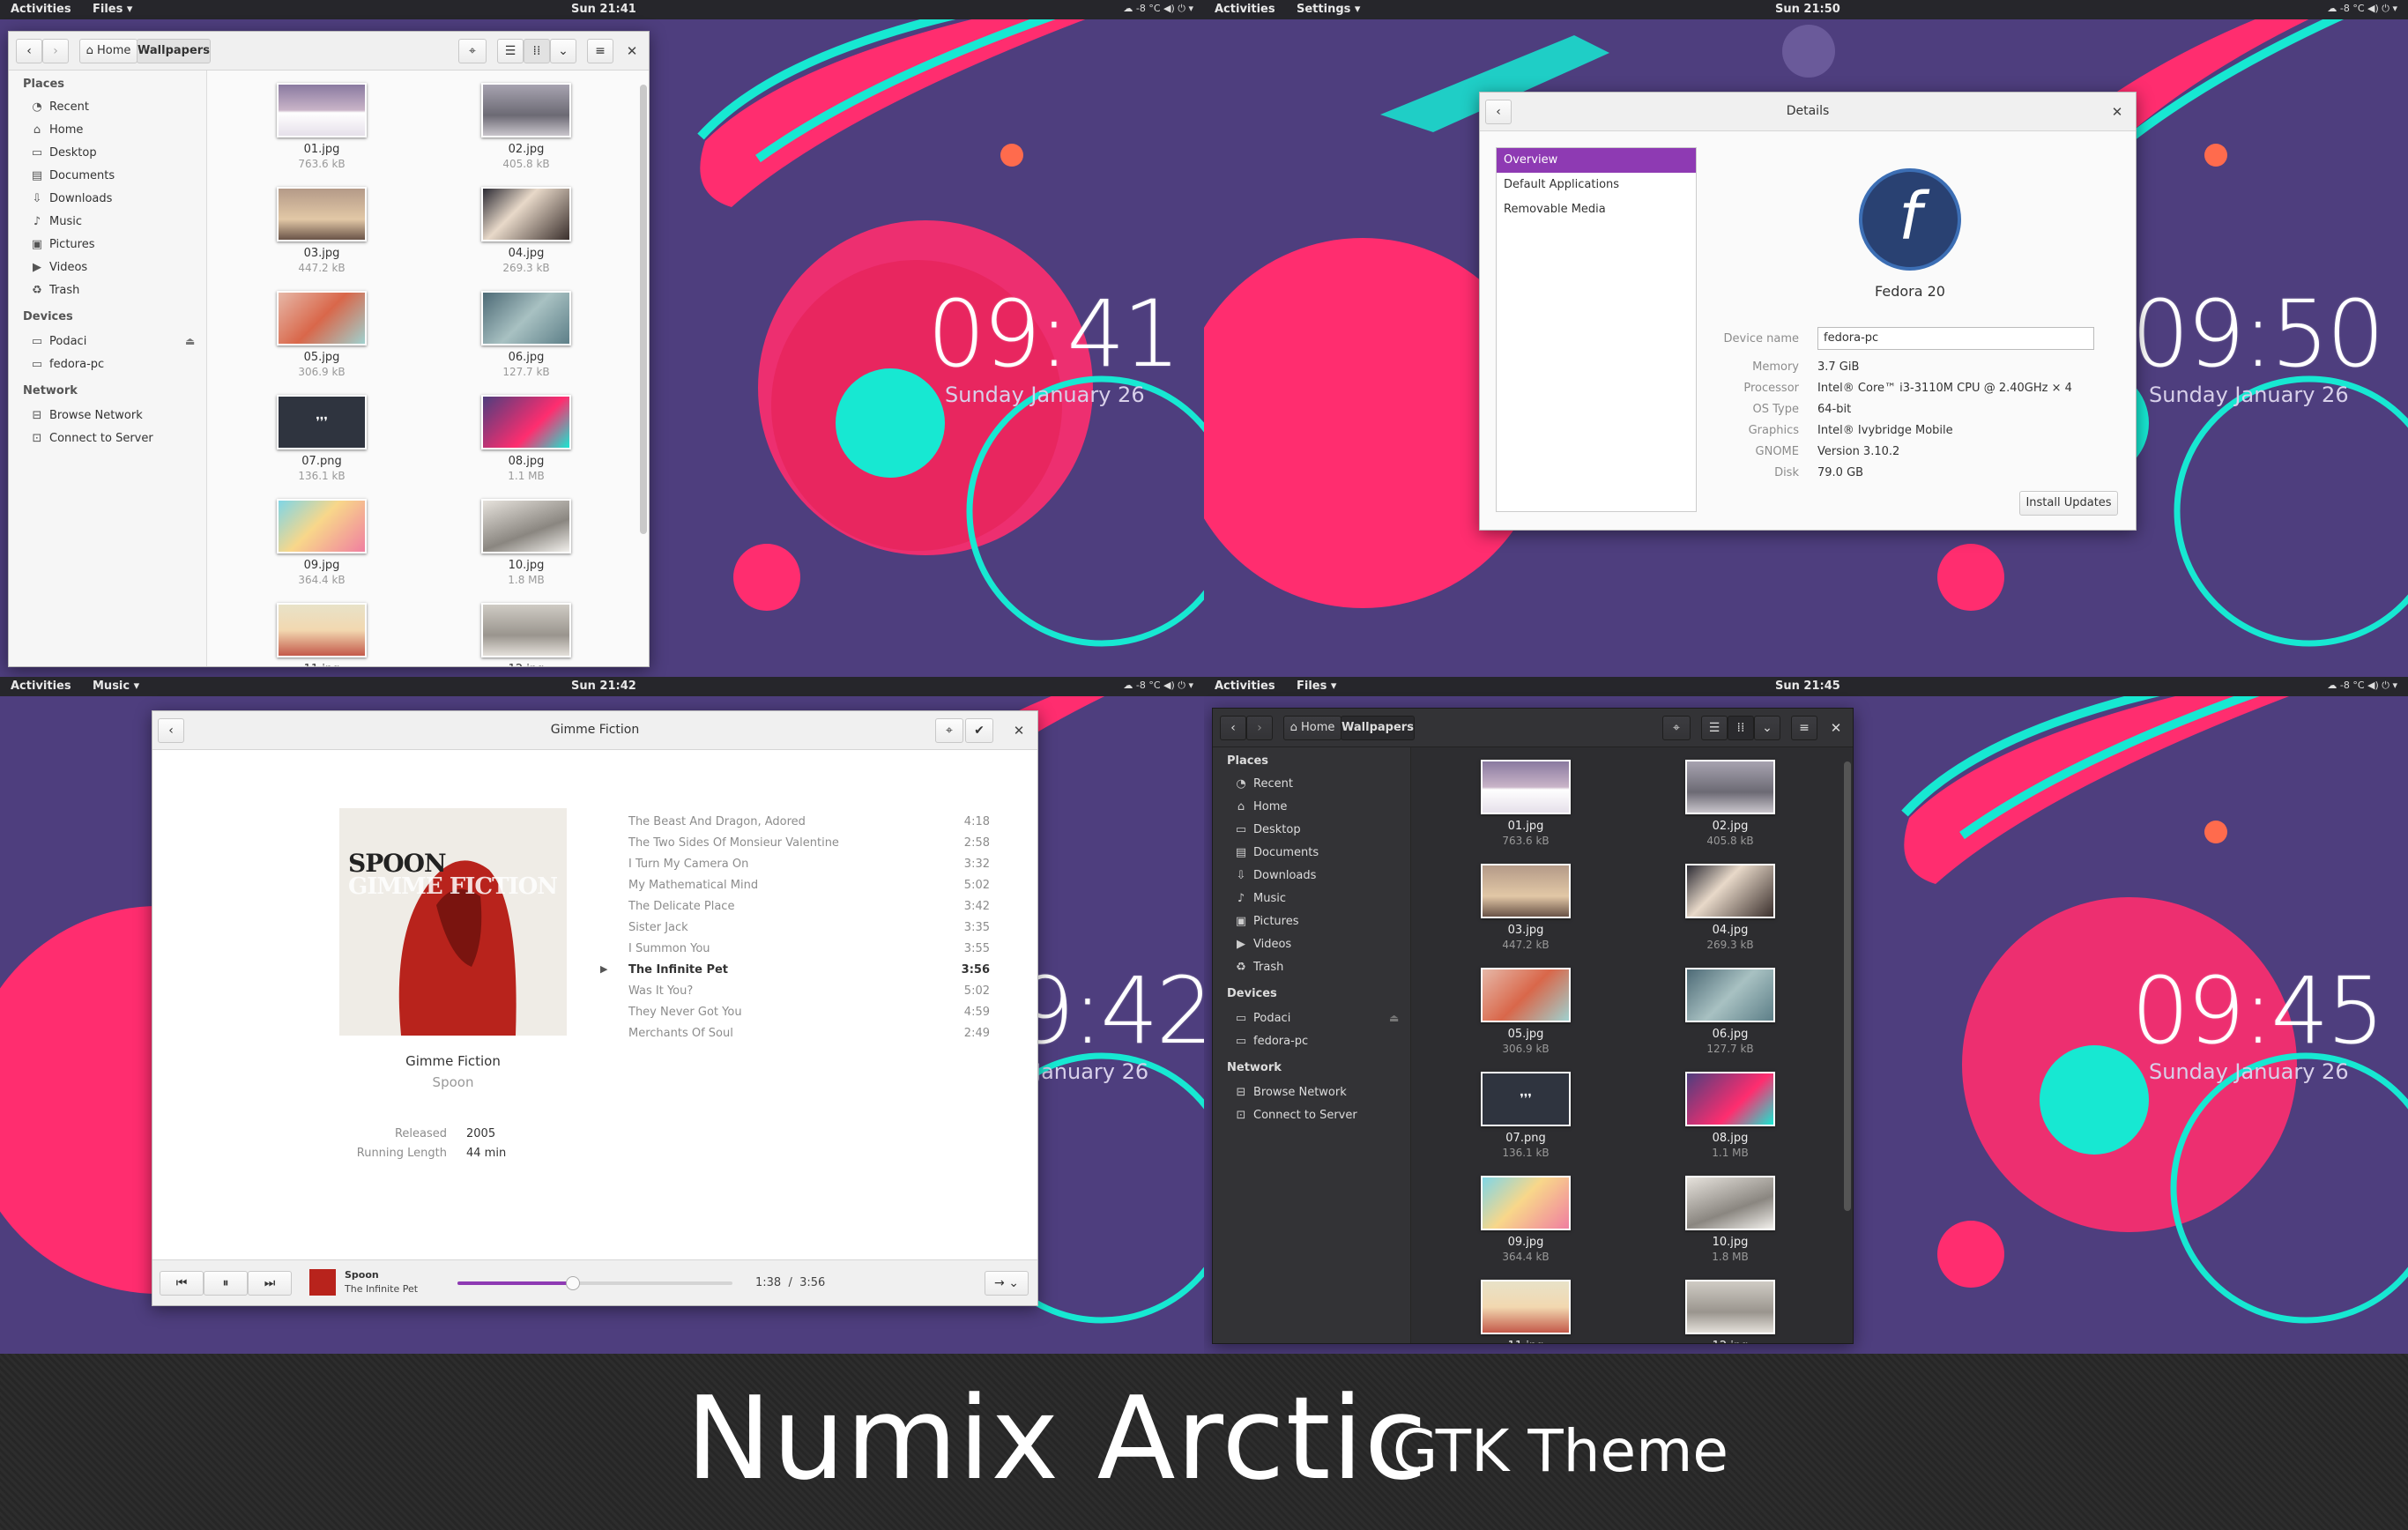  What do you see at coordinates (678, 970) in the screenshot?
I see `track-title: The Infinite Pet` at bounding box center [678, 970].